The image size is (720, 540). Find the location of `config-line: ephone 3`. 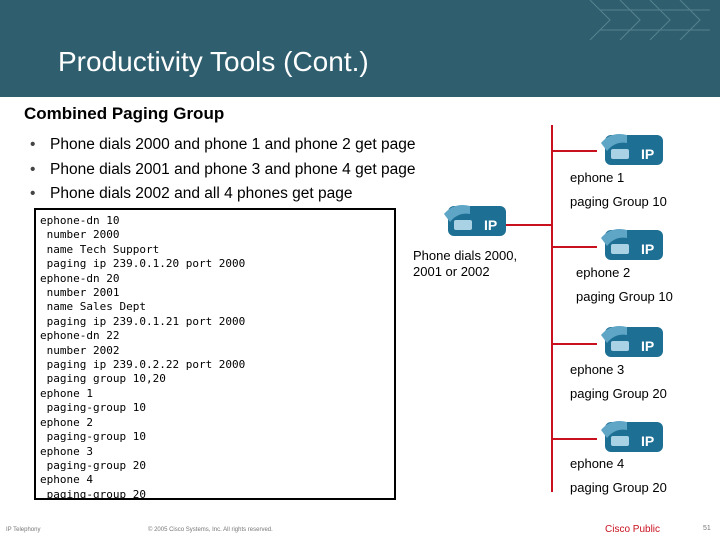

config-line: ephone 3 is located at coordinates (66, 451).